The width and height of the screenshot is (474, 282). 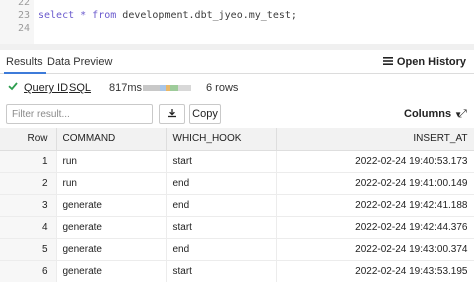 I want to click on table-row: 3 generate end 2022-02-24 19:42:41.188, so click(x=237, y=205).